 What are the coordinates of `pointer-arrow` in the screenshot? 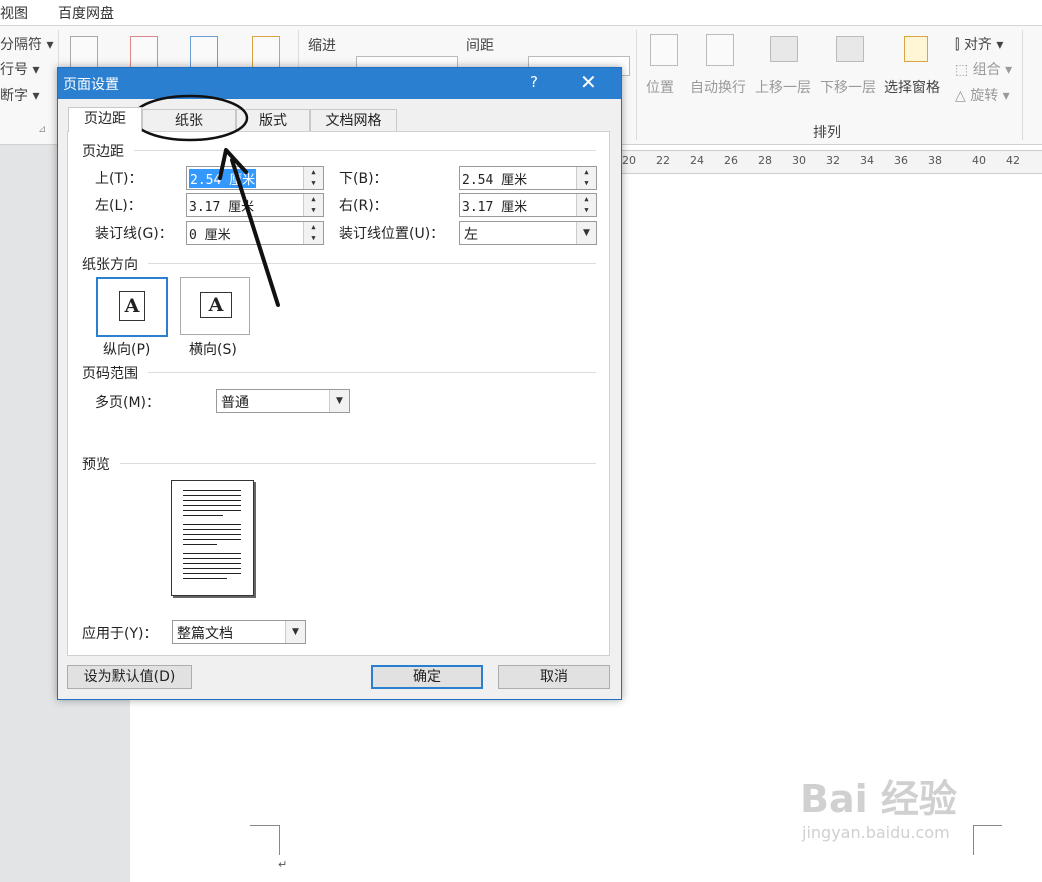 It's located at (255, 232).